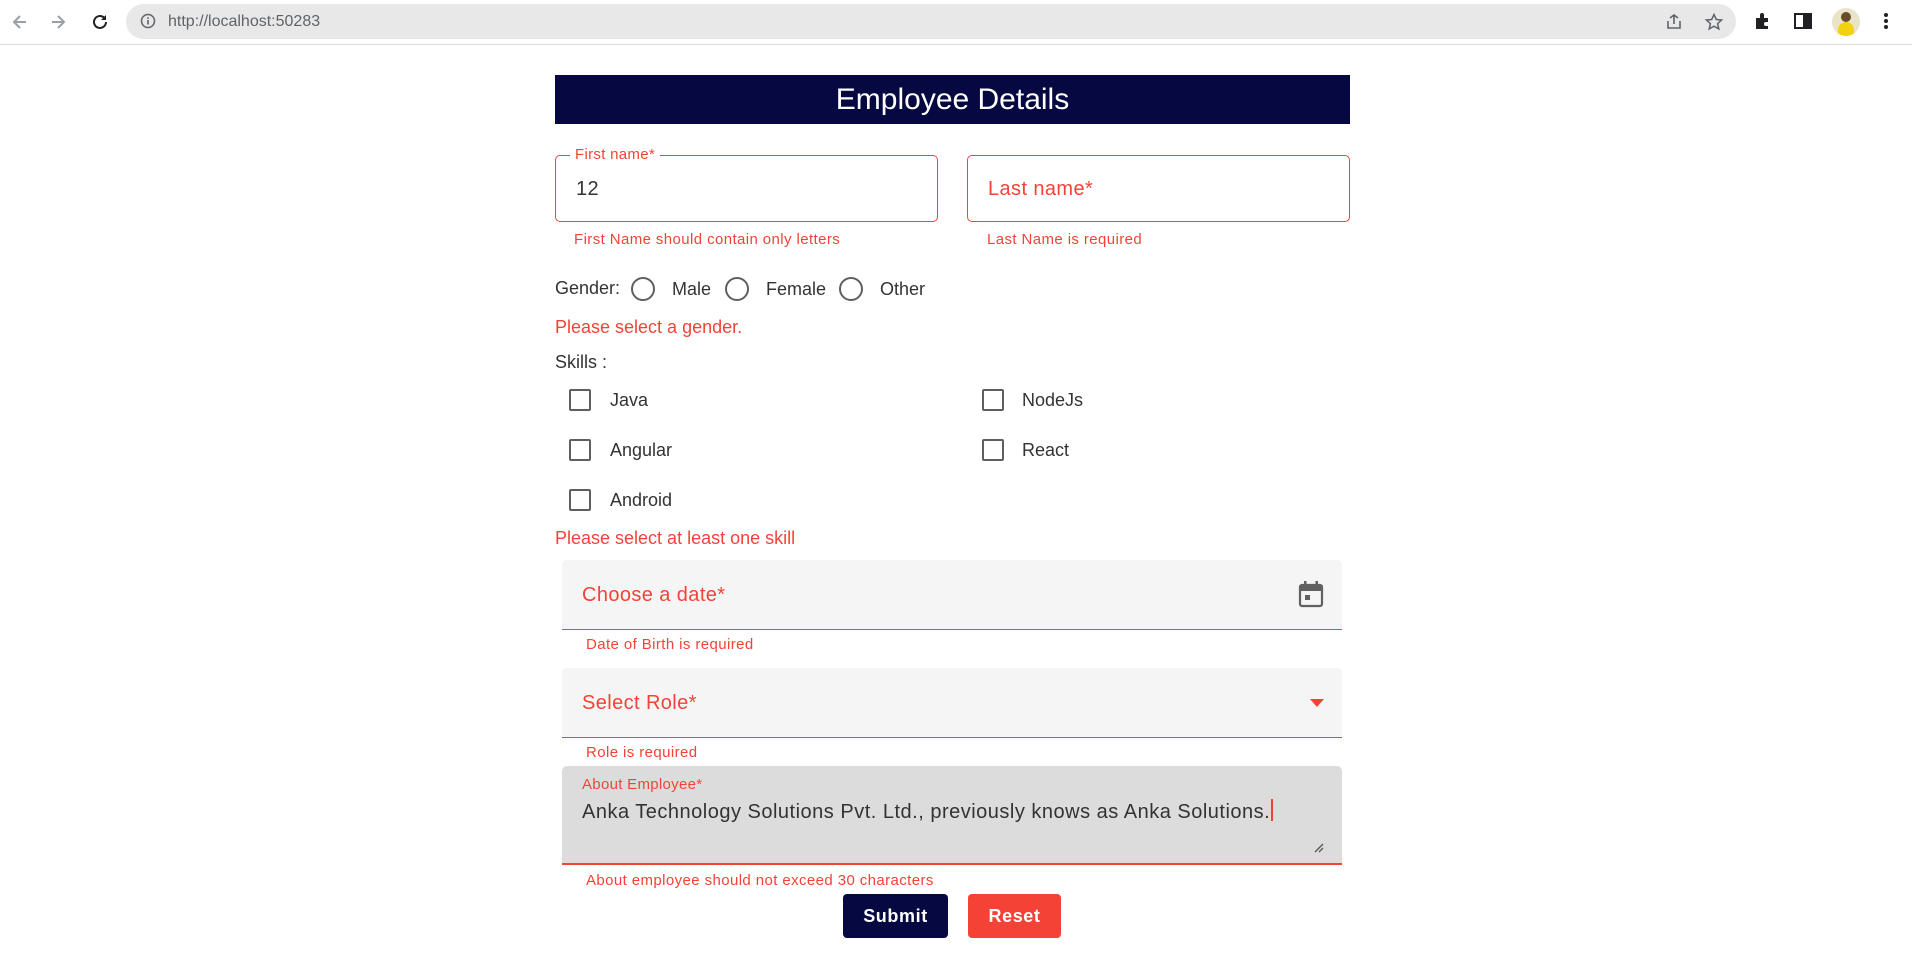 The image size is (1912, 970). I want to click on role-select: Select Role*, so click(952, 703).